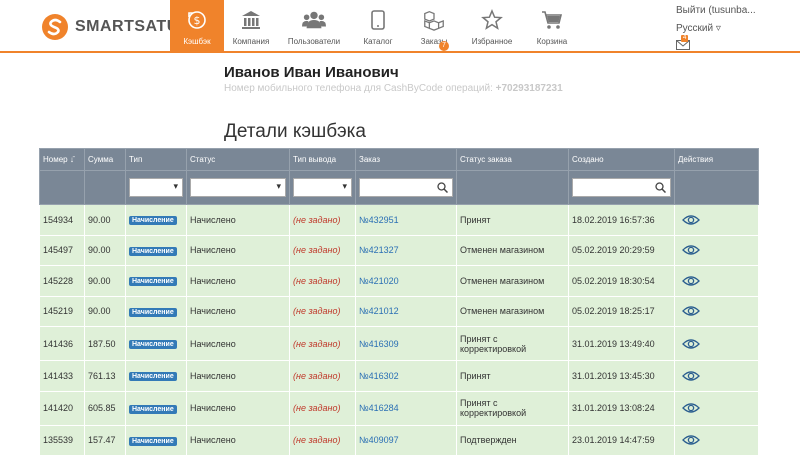  Describe the element at coordinates (621, 187) in the screenshot. I see `created-search-input` at that location.